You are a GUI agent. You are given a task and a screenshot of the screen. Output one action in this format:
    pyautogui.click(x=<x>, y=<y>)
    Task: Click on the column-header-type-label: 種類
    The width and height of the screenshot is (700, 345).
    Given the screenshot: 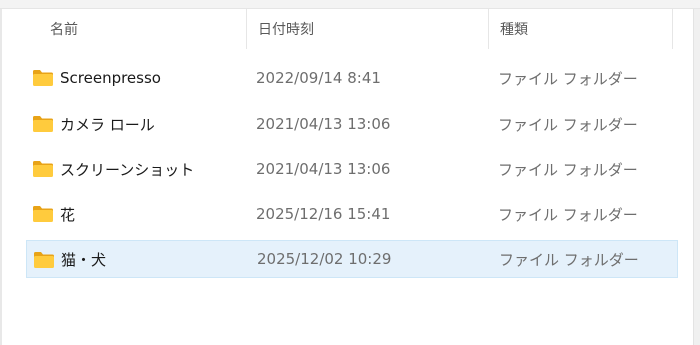 What is the action you would take?
    pyautogui.click(x=514, y=30)
    